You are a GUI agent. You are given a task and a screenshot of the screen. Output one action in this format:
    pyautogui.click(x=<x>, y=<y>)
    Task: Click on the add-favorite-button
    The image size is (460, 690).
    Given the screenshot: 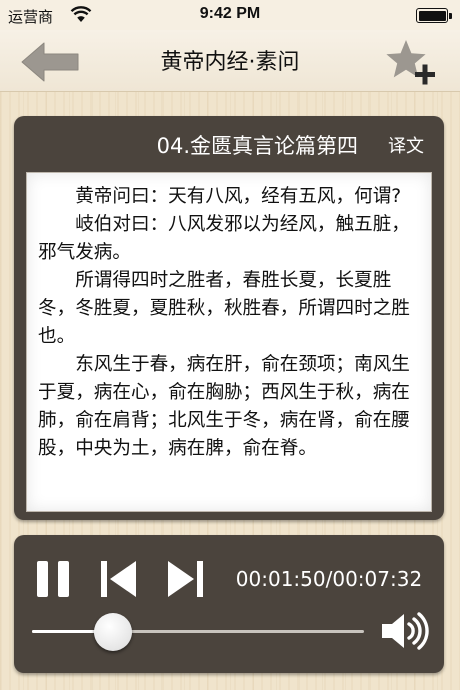 What is the action you would take?
    pyautogui.click(x=410, y=62)
    